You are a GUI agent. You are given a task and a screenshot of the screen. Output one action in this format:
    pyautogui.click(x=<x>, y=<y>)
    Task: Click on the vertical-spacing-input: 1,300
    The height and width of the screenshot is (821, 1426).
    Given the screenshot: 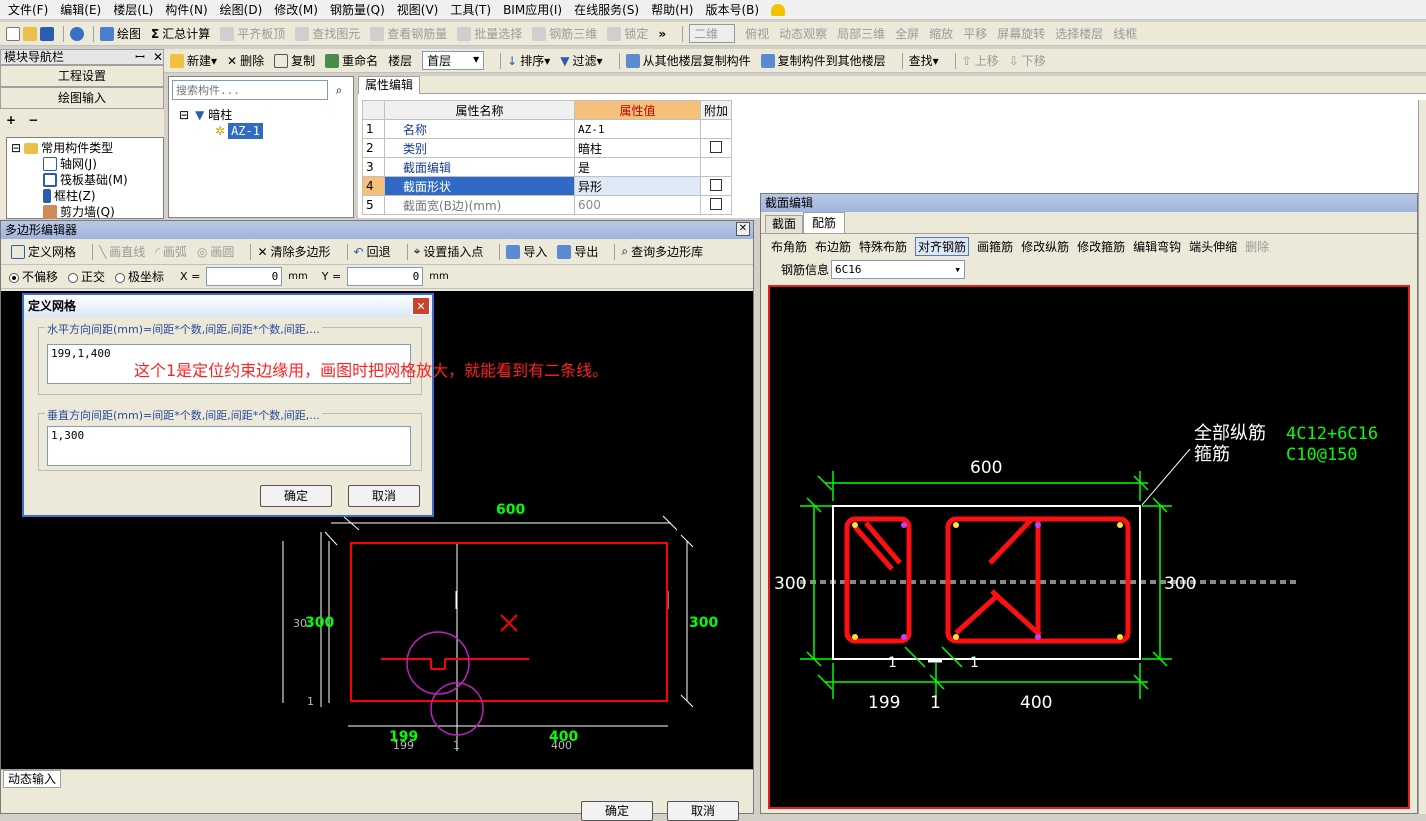 What is the action you would take?
    pyautogui.click(x=229, y=446)
    